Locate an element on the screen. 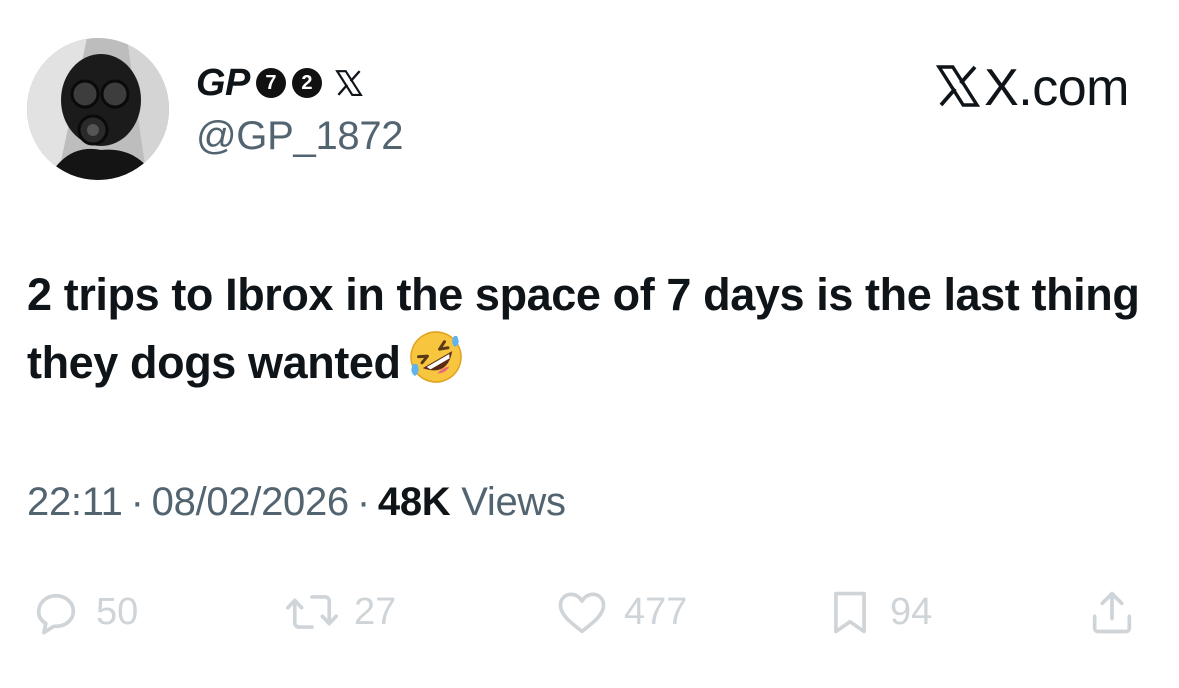  rolling-on-floor-laughing-icon is located at coordinates (436, 366).